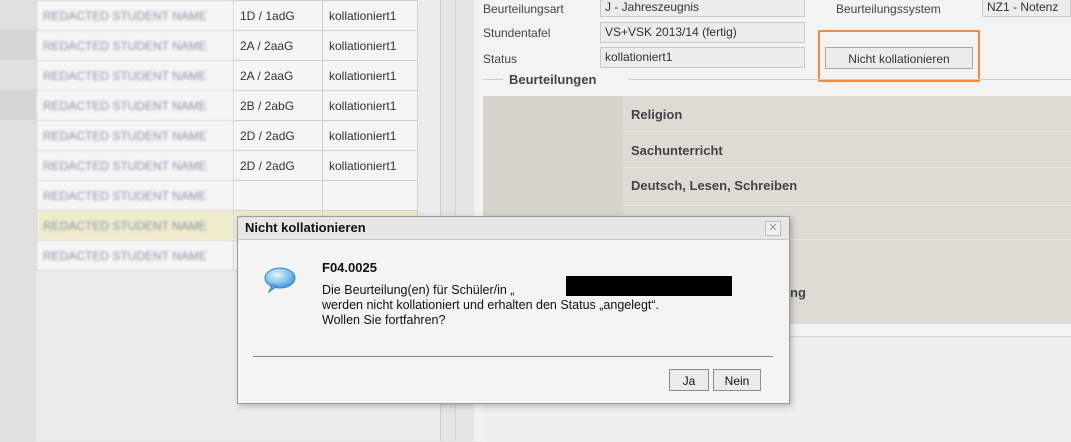  Describe the element at coordinates (702, 8) in the screenshot. I see `beurteilungsart-value: J - Jahreszeugnis` at that location.